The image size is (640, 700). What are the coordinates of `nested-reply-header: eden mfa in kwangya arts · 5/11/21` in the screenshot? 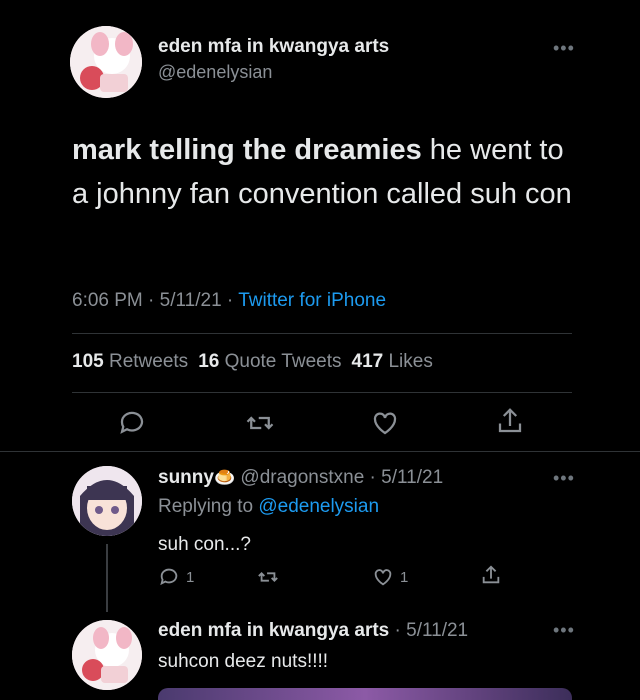 It's located at (313, 631).